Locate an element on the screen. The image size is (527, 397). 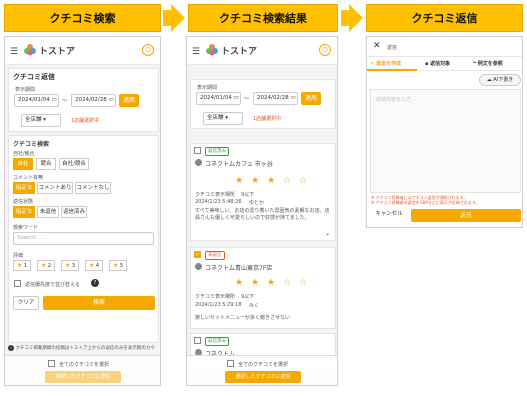
expand-chevron-icon: ⌄ is located at coordinates (327, 233).